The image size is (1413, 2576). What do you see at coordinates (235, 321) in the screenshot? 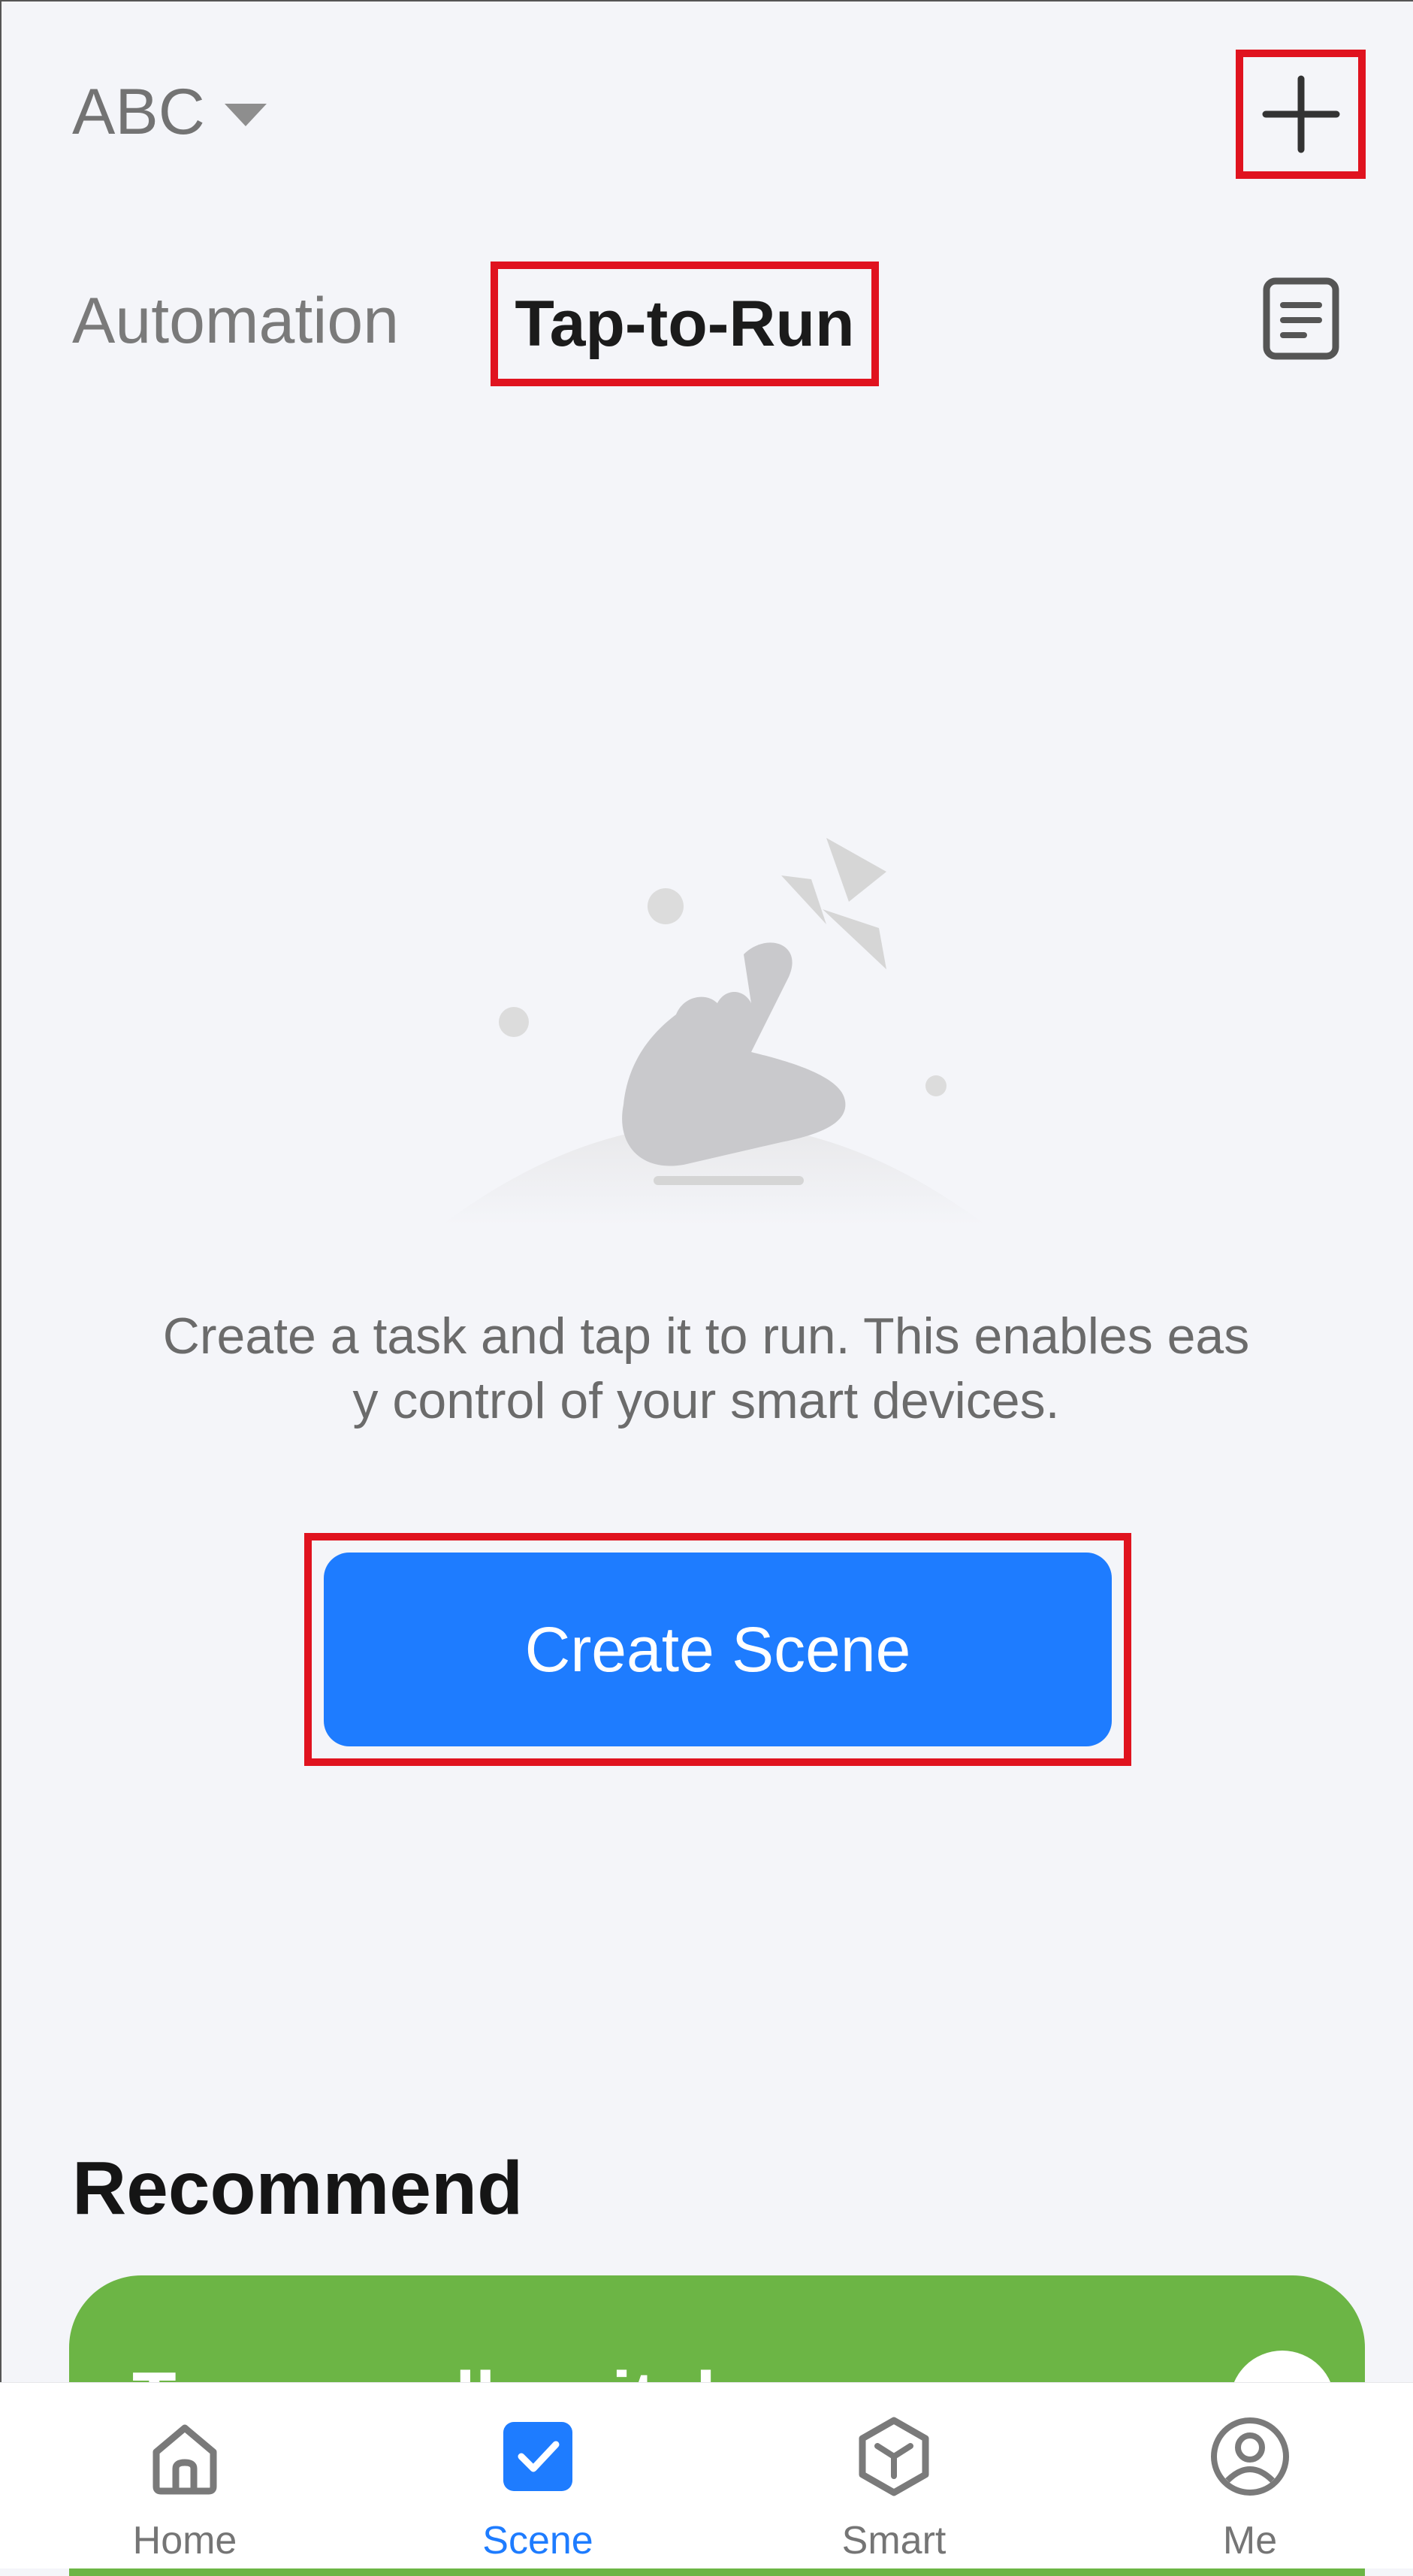
I see `tab-automation: Automation` at bounding box center [235, 321].